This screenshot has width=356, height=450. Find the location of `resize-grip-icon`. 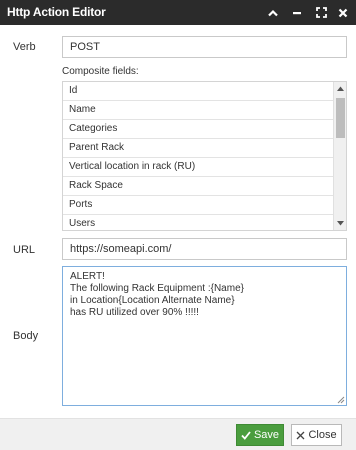

resize-grip-icon is located at coordinates (340, 399).